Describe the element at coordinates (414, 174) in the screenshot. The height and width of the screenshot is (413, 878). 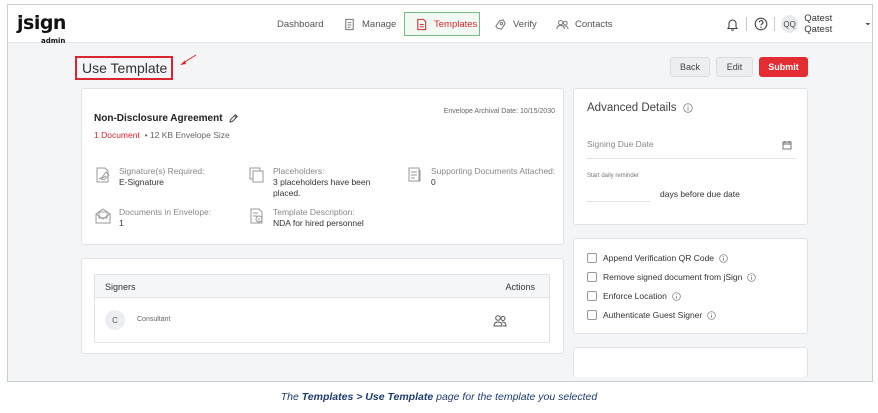
I see `supporting-docs-icon` at that location.